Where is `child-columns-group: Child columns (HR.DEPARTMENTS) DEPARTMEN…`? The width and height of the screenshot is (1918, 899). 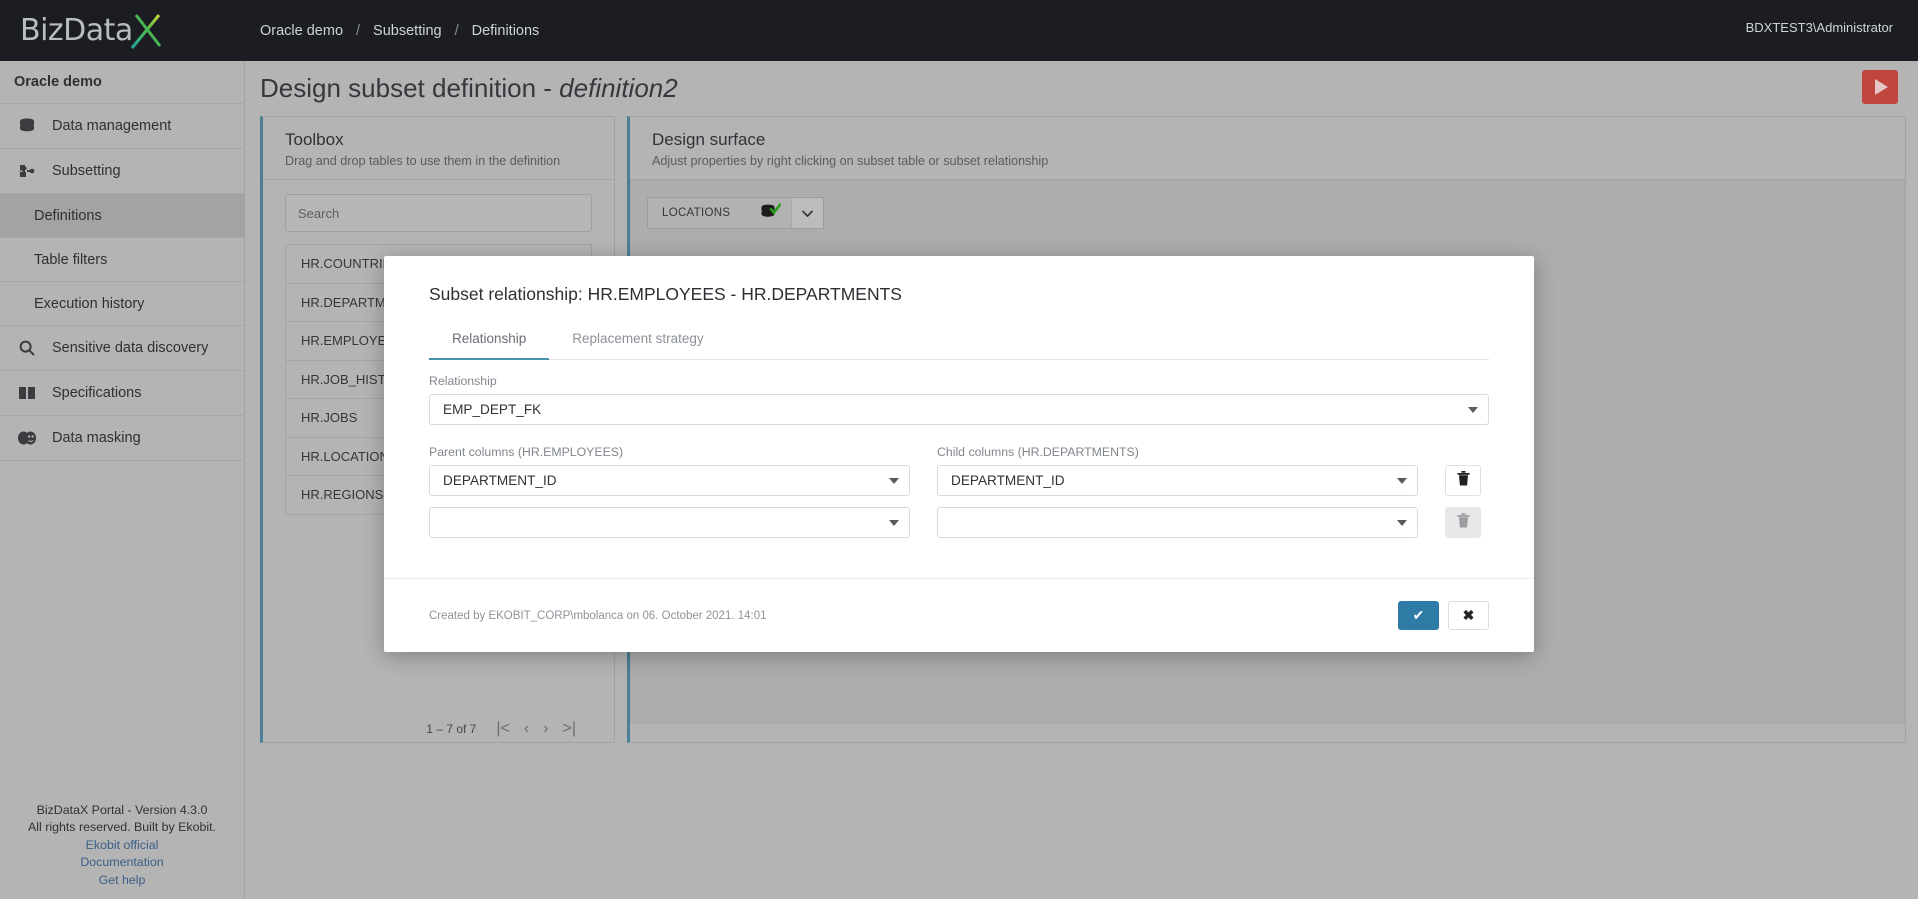
child-columns-group: Child columns (HR.DEPARTMENTS) DEPARTMEN… is located at coordinates (1177, 497).